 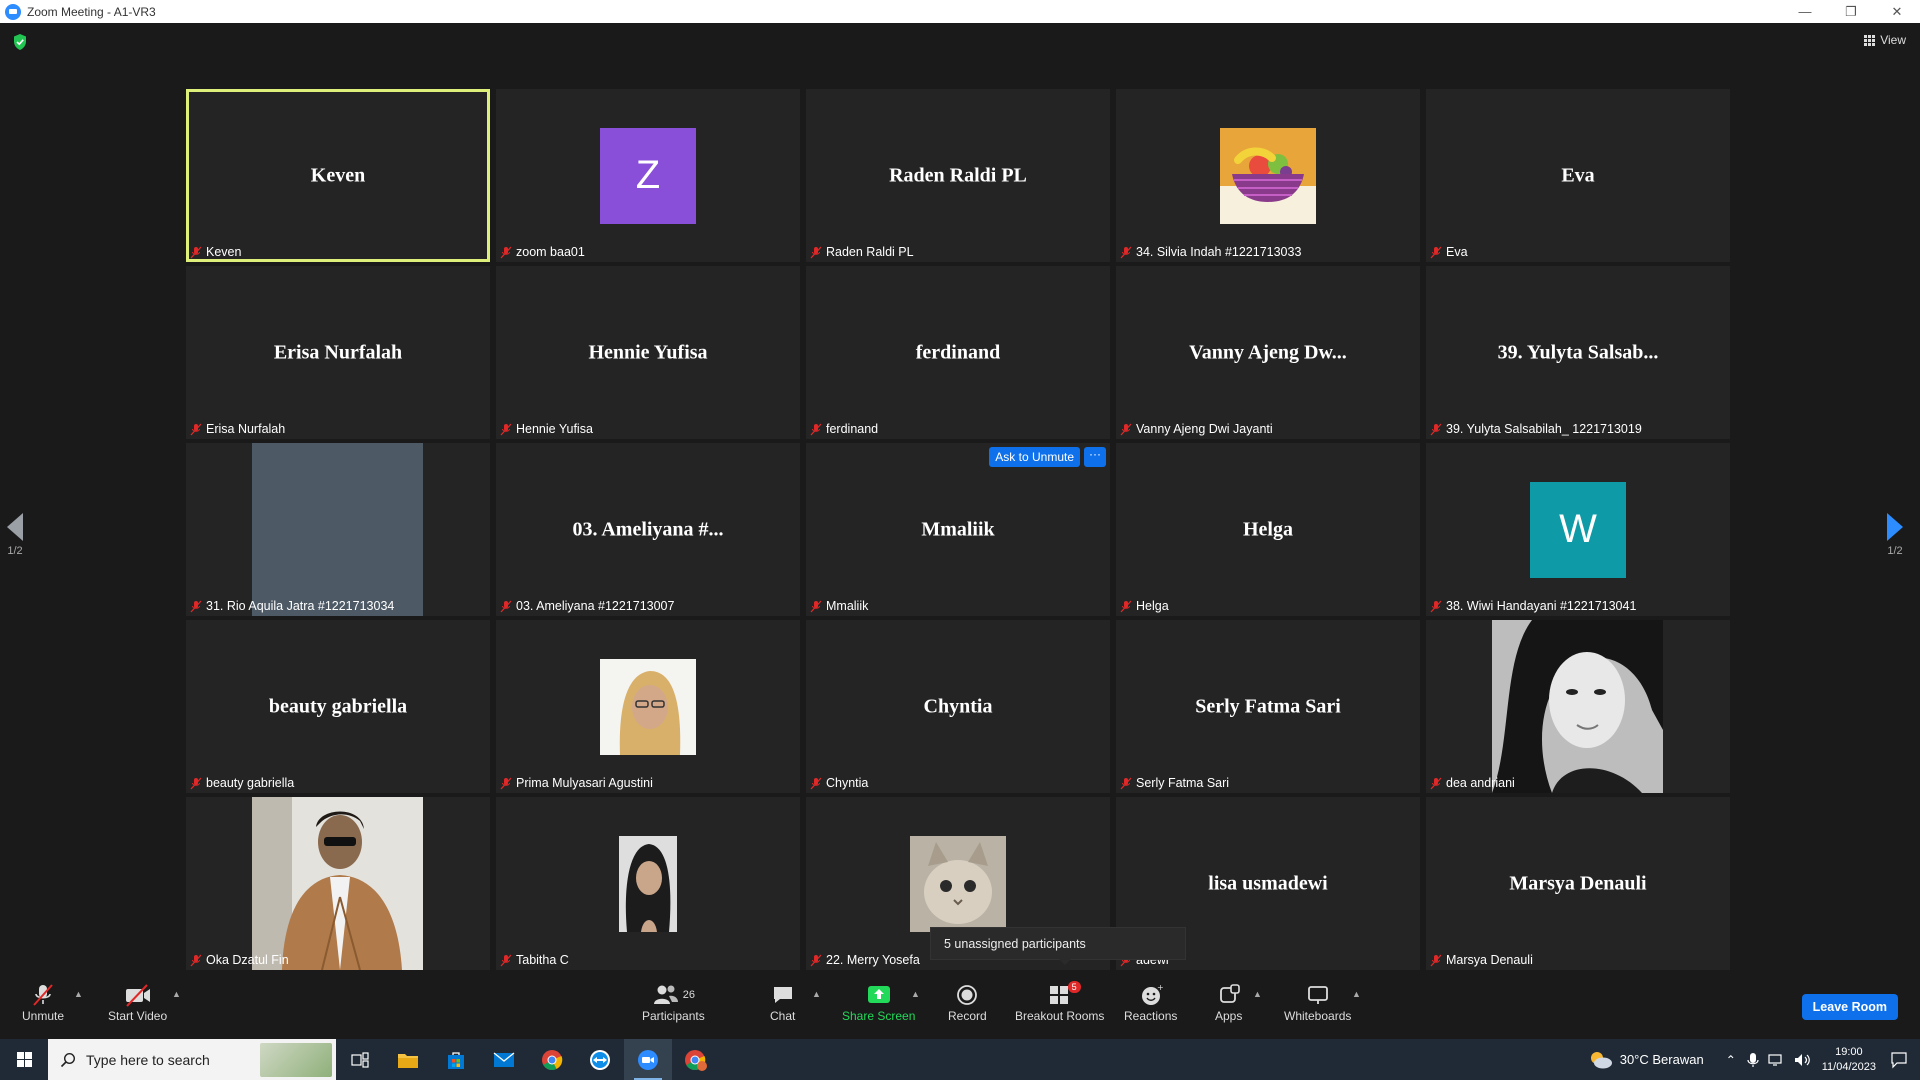 I want to click on participant-tile: Hennie Yufisa Hennie Yufisa, so click(x=648, y=352).